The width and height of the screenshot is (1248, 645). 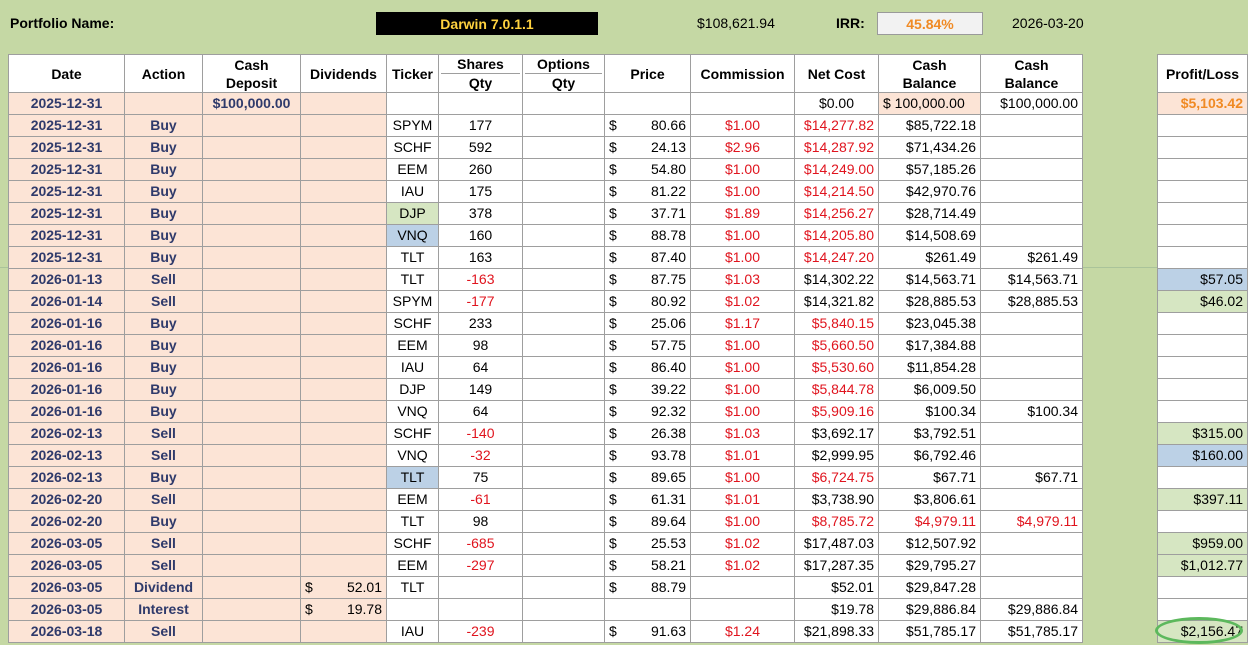 What do you see at coordinates (1031, 609) in the screenshot?
I see `cash-balance-2-cell: $29,886.84` at bounding box center [1031, 609].